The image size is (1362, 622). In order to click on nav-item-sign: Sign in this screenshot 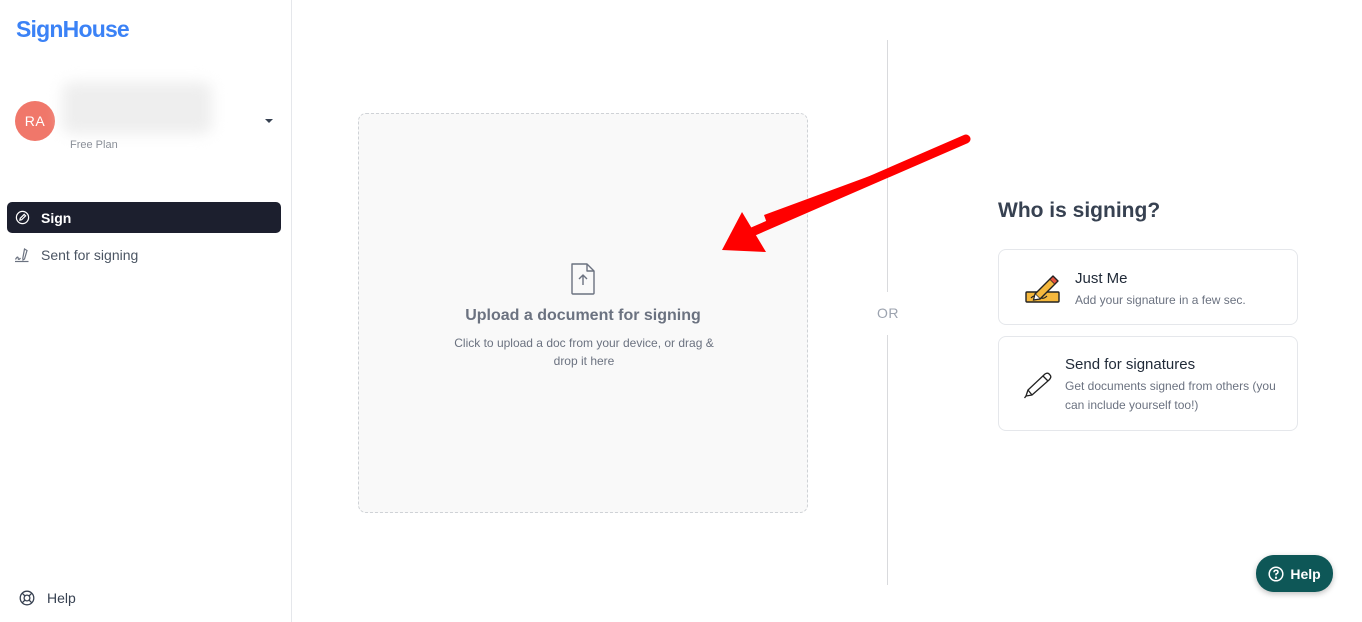, I will do `click(144, 217)`.